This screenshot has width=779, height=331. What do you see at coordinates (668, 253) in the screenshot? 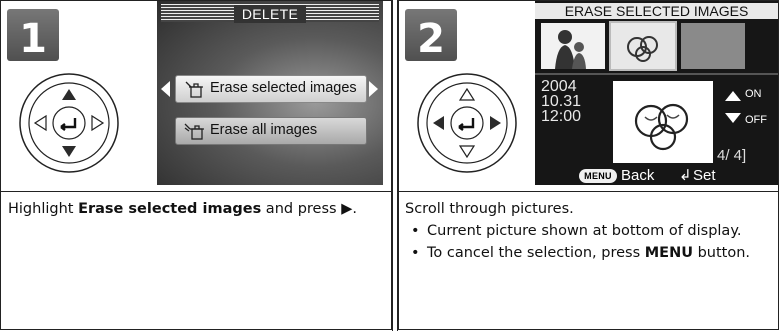
I see `bold-text: MENU` at bounding box center [668, 253].